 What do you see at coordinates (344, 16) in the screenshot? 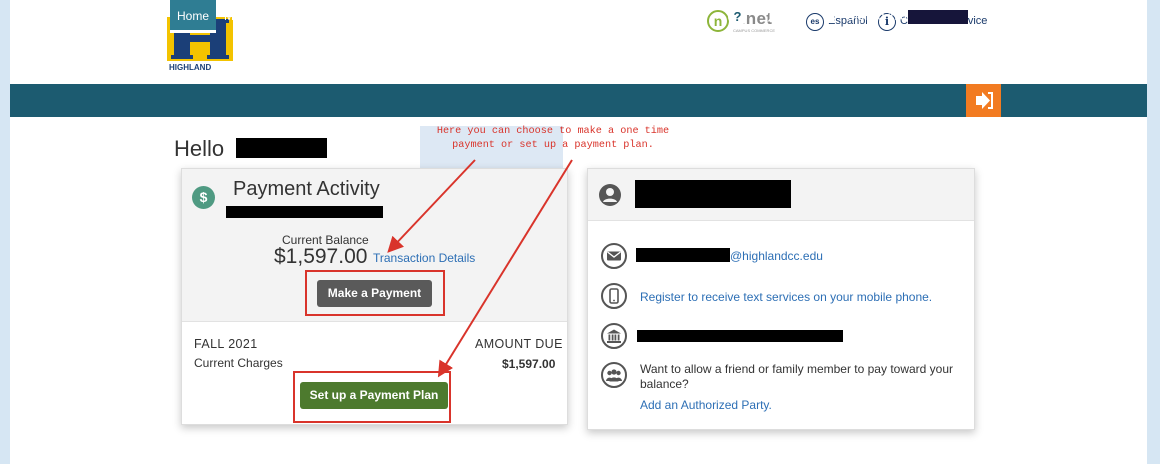
I see `nav-financial-accounts: Financial Accounts` at bounding box center [344, 16].